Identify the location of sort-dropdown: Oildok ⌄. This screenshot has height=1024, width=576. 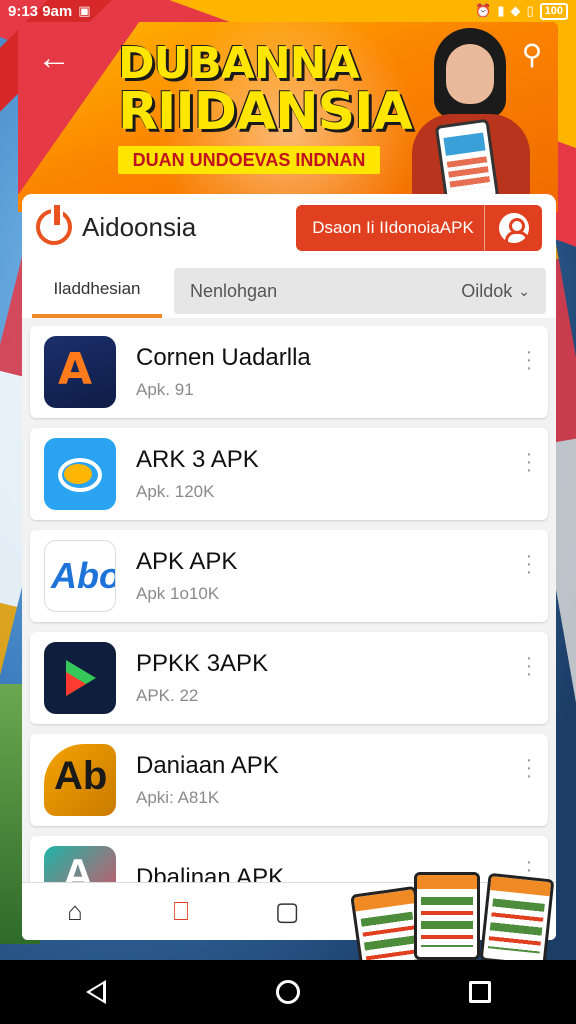
(495, 291).